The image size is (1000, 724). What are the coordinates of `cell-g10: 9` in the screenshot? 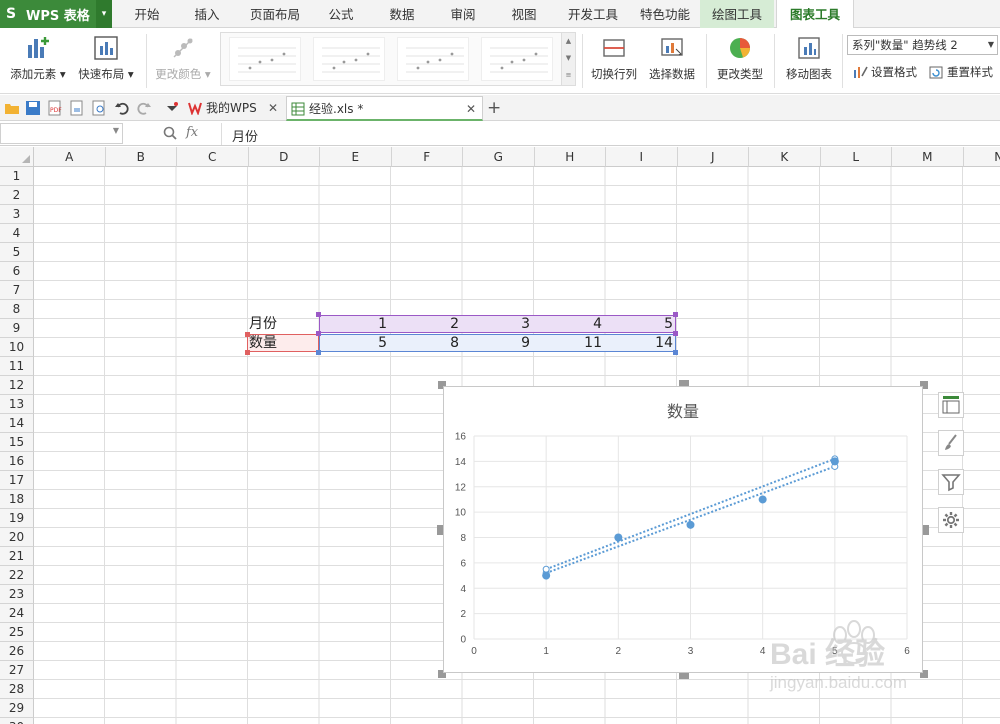 It's located at (497, 343).